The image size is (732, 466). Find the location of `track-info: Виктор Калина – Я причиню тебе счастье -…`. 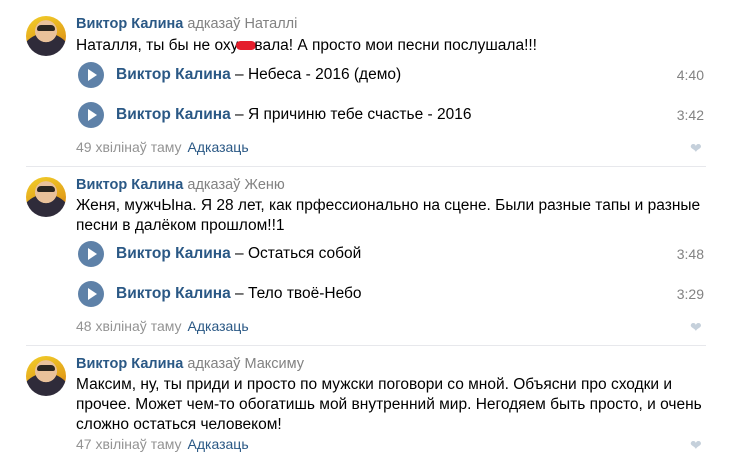

track-info: Виктор Калина – Я причиню тебе счастье -… is located at coordinates (294, 114).